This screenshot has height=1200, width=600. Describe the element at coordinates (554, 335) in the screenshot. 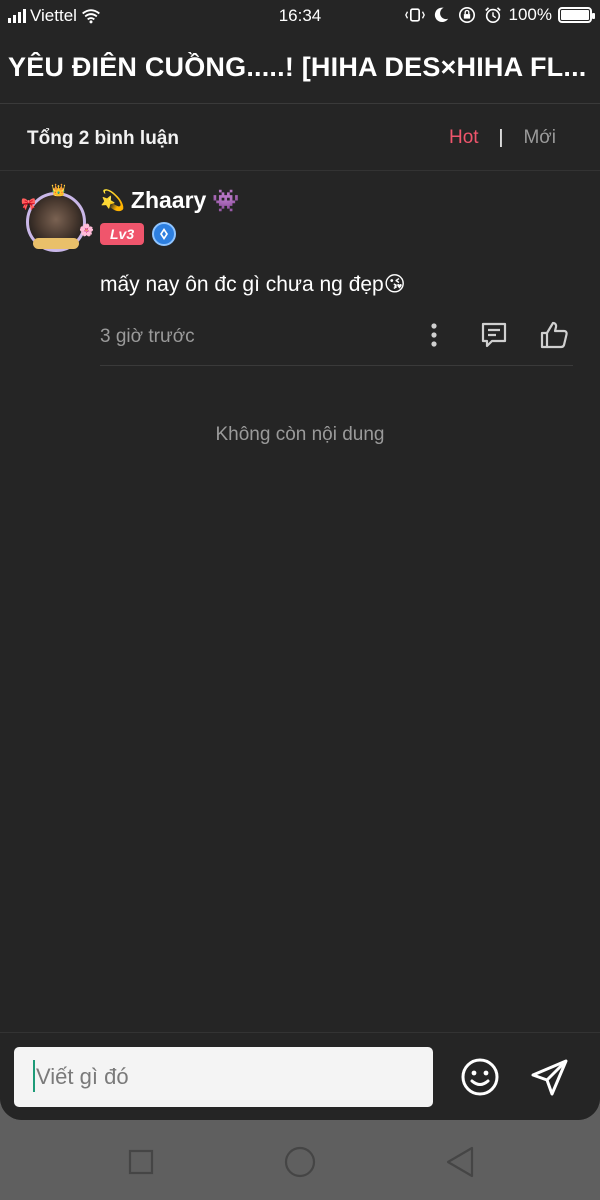

I see `thumbs-up-icon` at that location.